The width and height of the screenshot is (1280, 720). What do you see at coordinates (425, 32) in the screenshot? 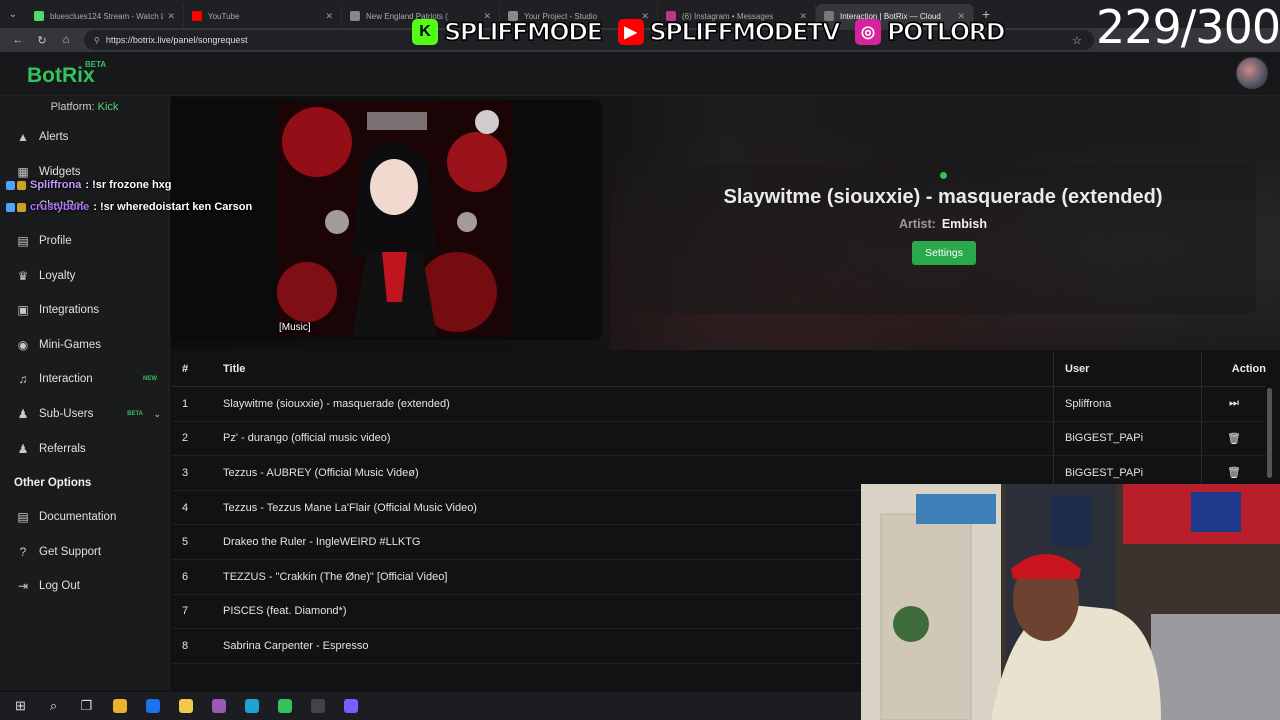
I see `kick-icon: K` at bounding box center [425, 32].